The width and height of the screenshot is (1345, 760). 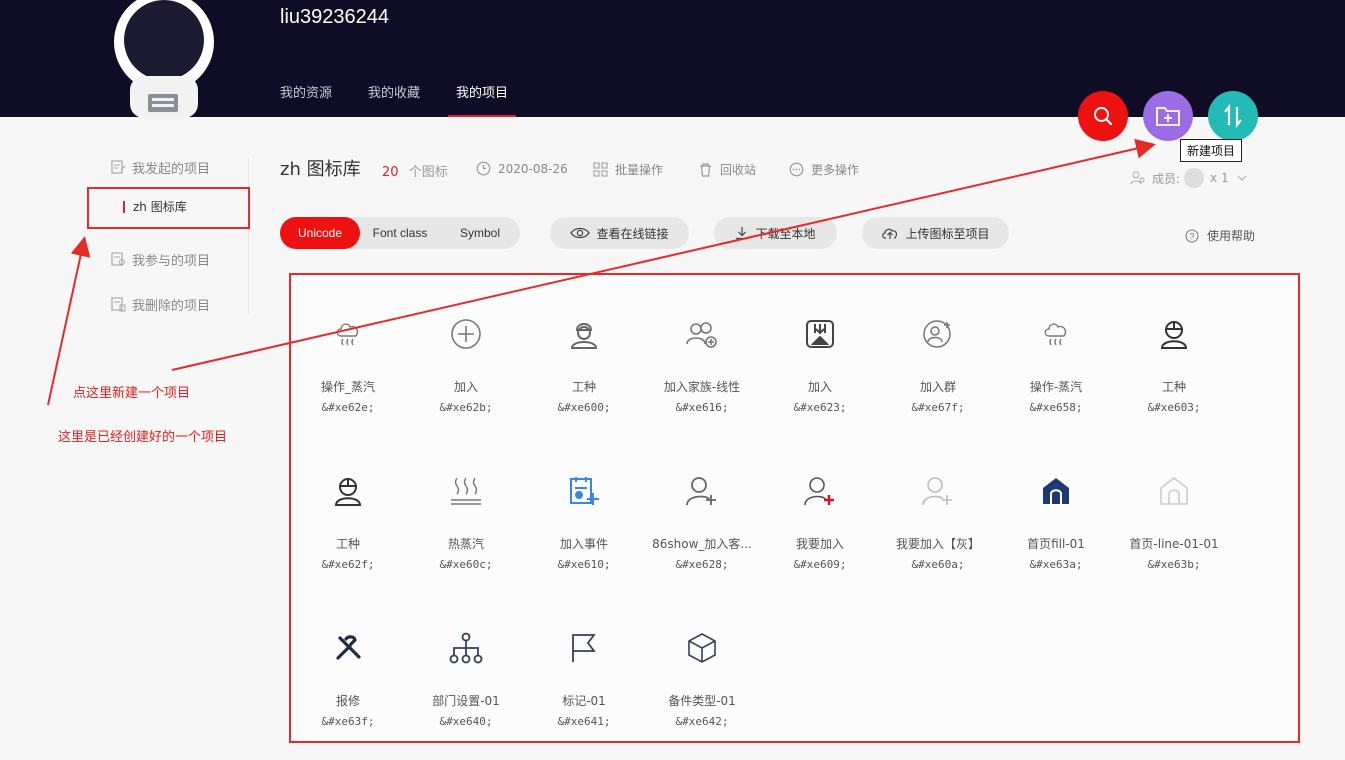 I want to click on icon-card: 部门设置-01 &#xe640;, so click(x=466, y=688).